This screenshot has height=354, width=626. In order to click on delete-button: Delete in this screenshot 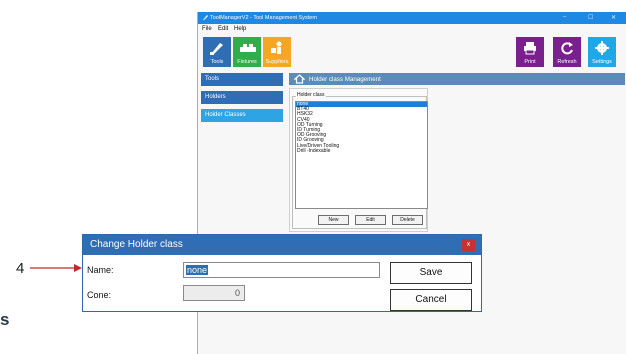, I will do `click(407, 220)`.